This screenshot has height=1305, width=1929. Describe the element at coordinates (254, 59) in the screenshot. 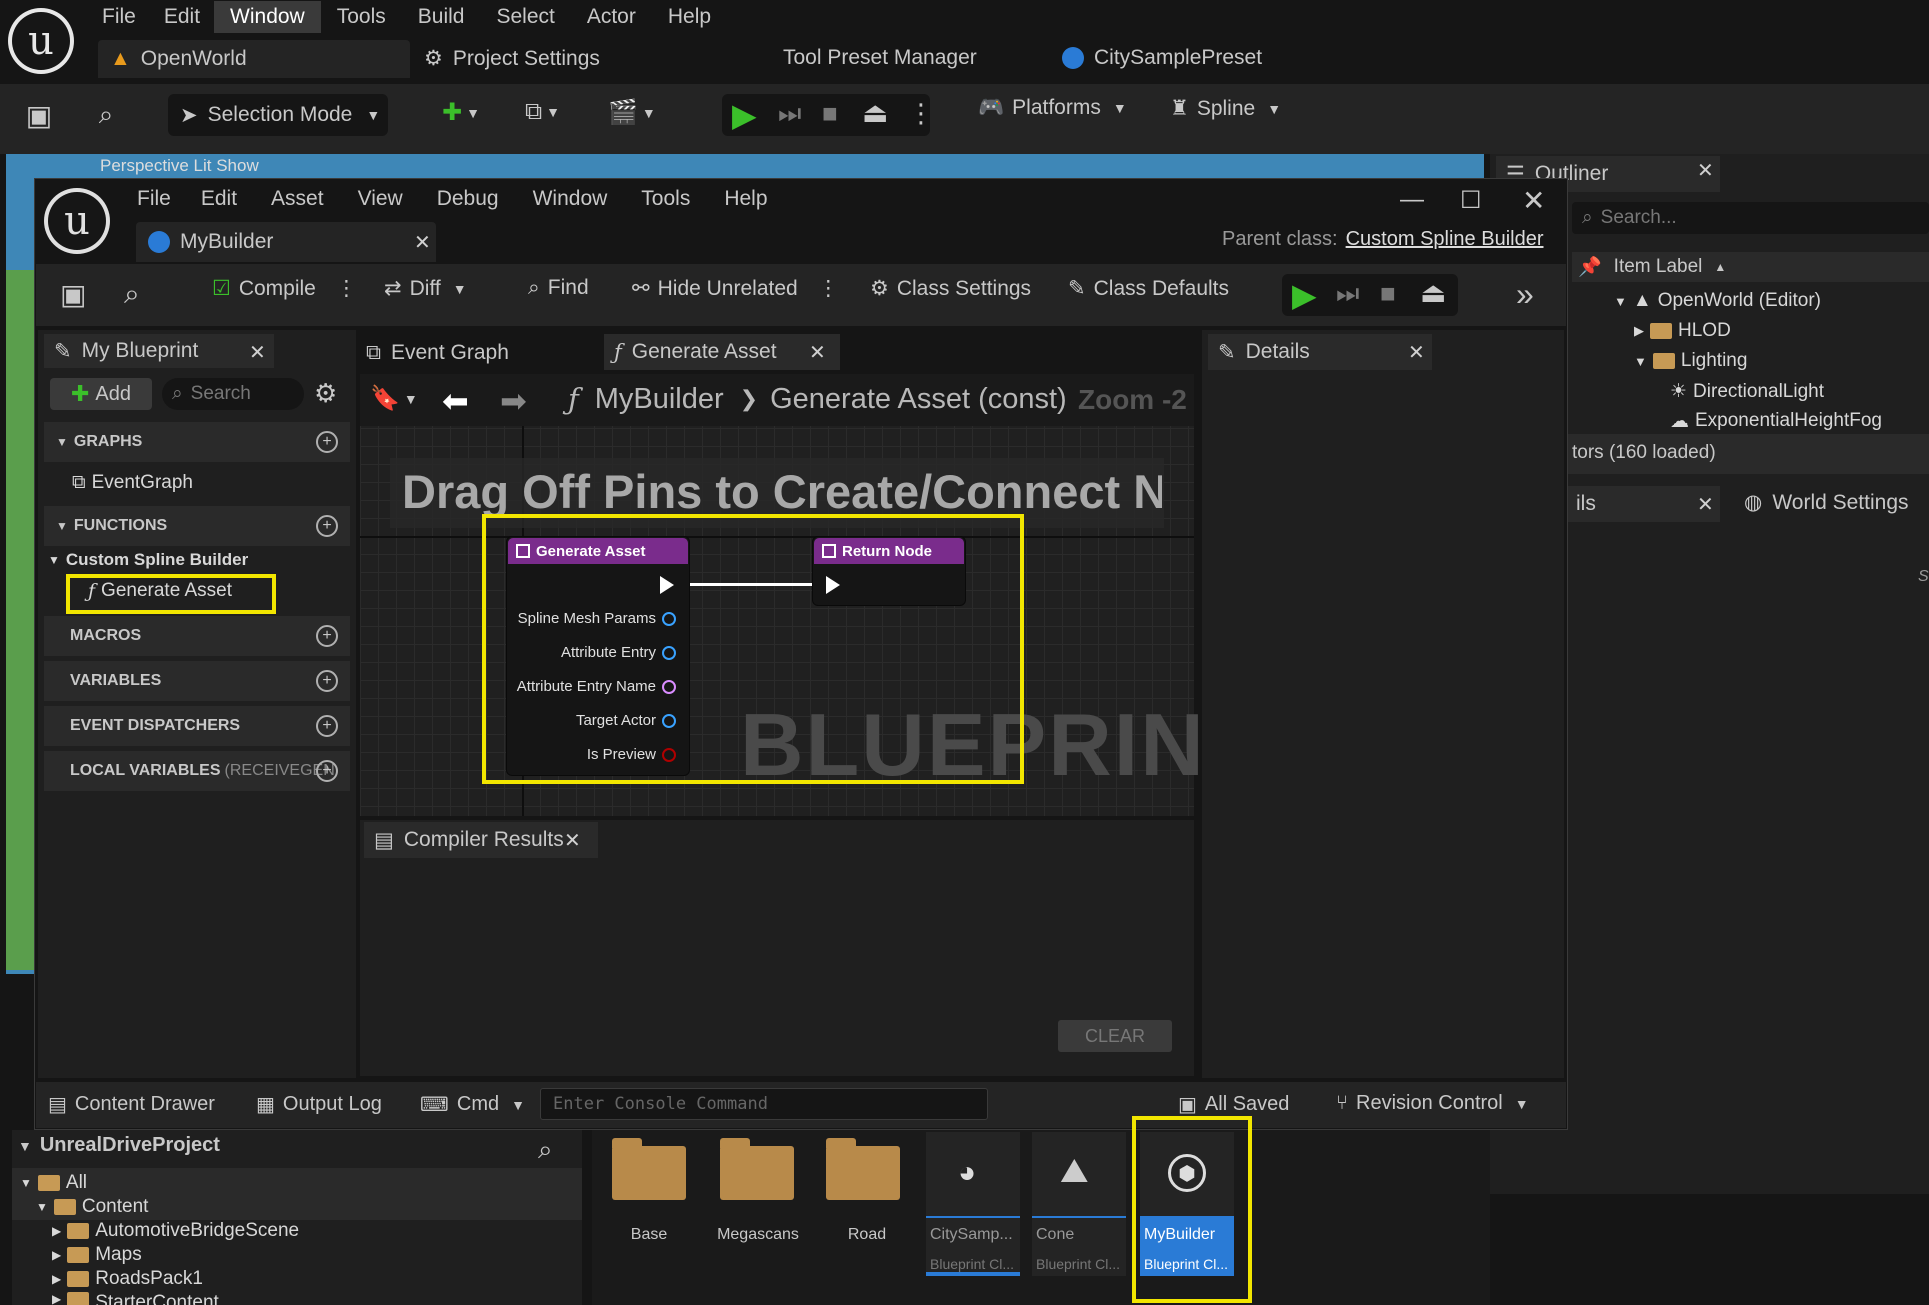

I see `tab-level-openworld: ▲ OpenWorld` at that location.